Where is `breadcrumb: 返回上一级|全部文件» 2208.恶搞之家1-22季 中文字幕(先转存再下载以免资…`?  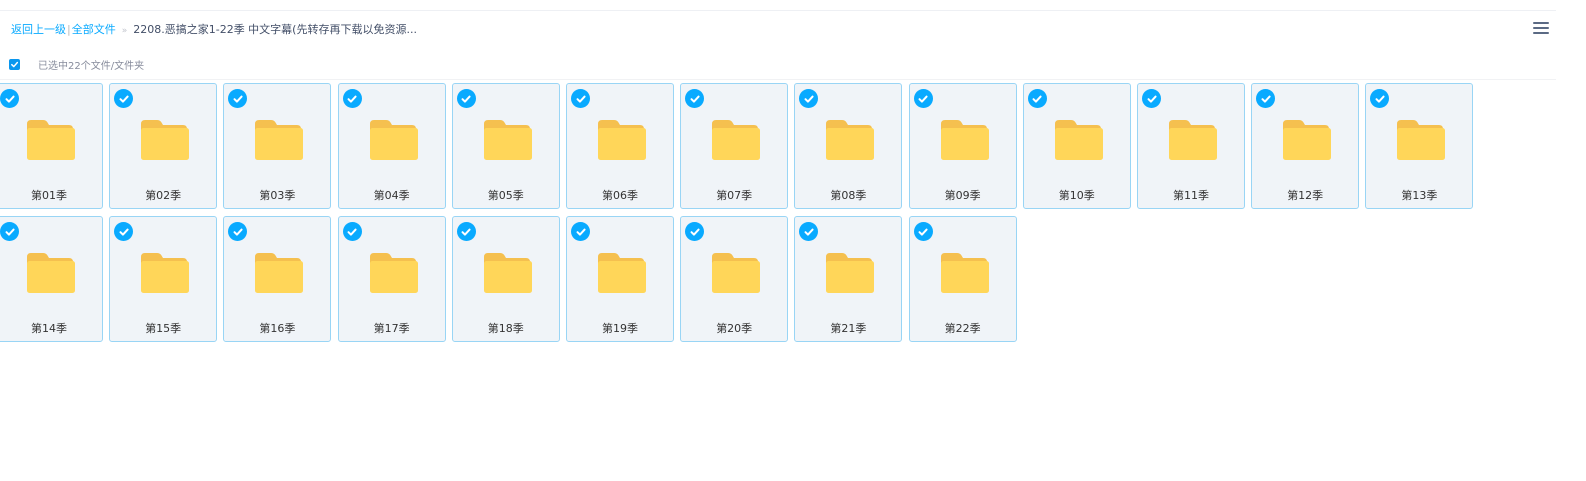 breadcrumb: 返回上一级|全部文件» 2208.恶搞之家1-22季 中文字幕(先转存再下载以免资… is located at coordinates (214, 30).